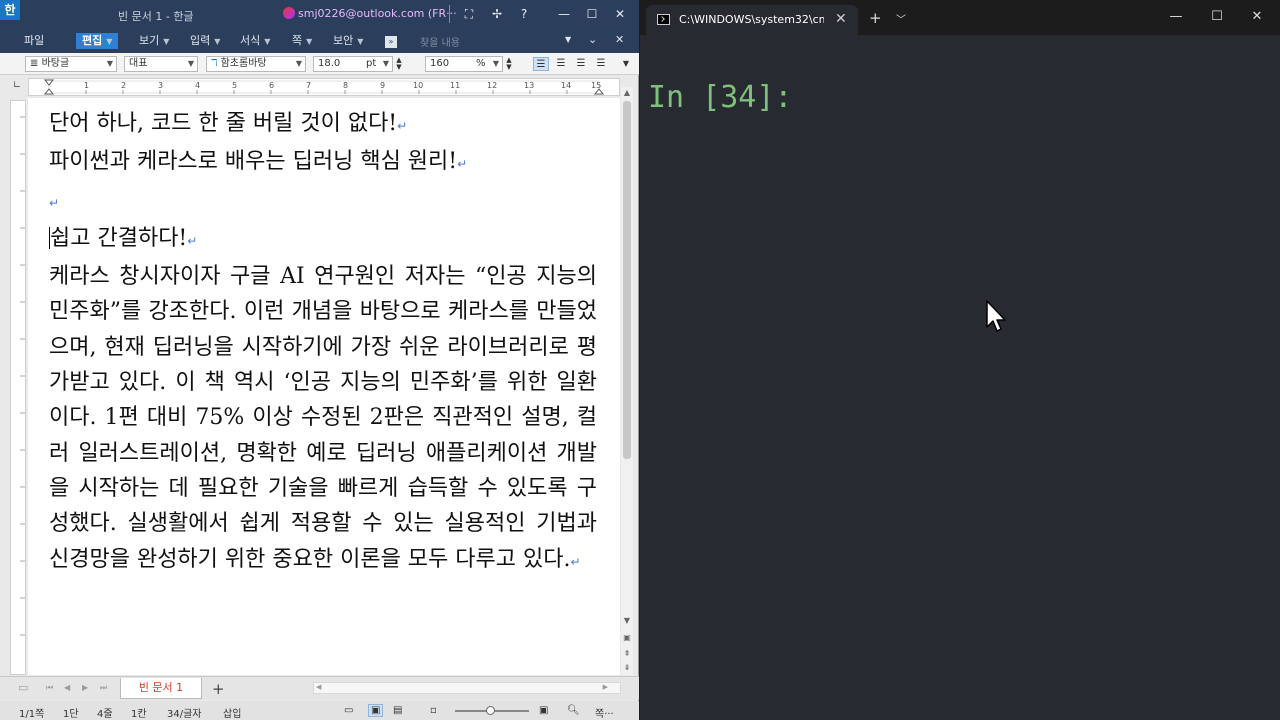 The image size is (1280, 720). What do you see at coordinates (1257, 17) in the screenshot?
I see `terminal-close-button: ✕` at bounding box center [1257, 17].